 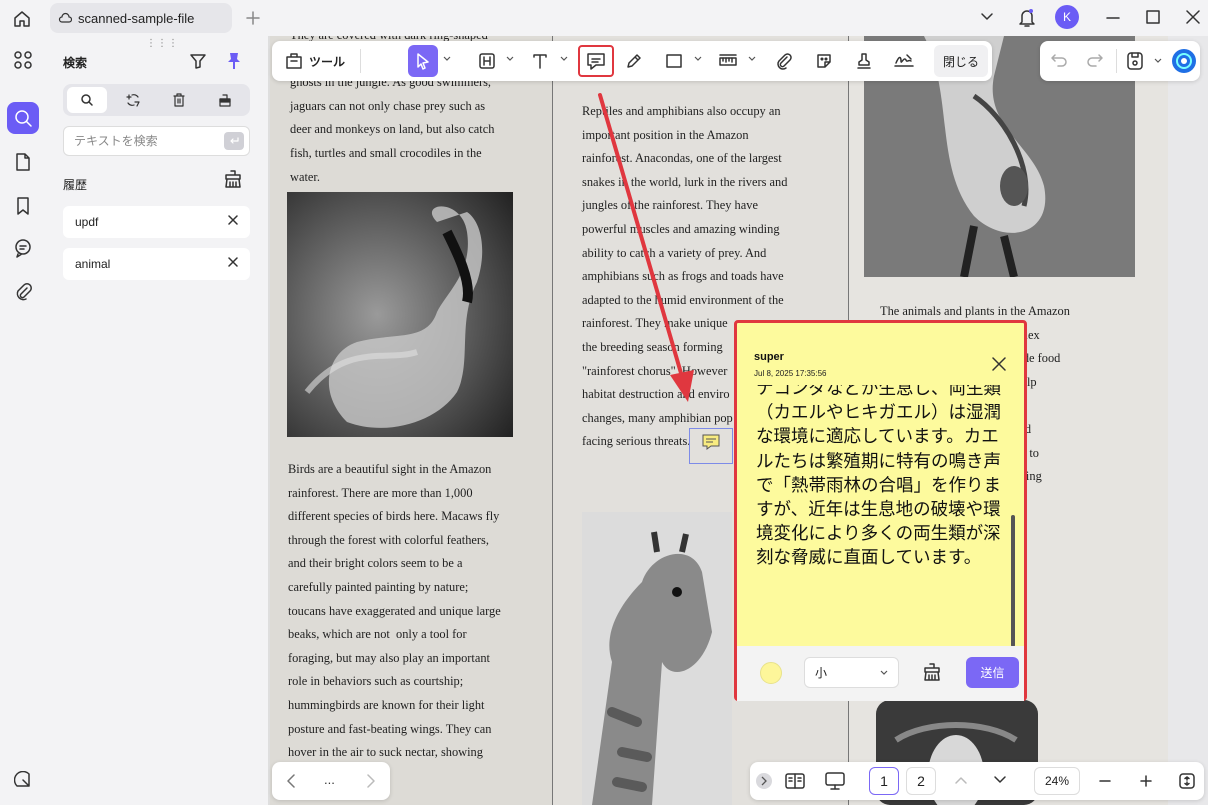 What do you see at coordinates (234, 141) in the screenshot?
I see `enter-icon` at bounding box center [234, 141].